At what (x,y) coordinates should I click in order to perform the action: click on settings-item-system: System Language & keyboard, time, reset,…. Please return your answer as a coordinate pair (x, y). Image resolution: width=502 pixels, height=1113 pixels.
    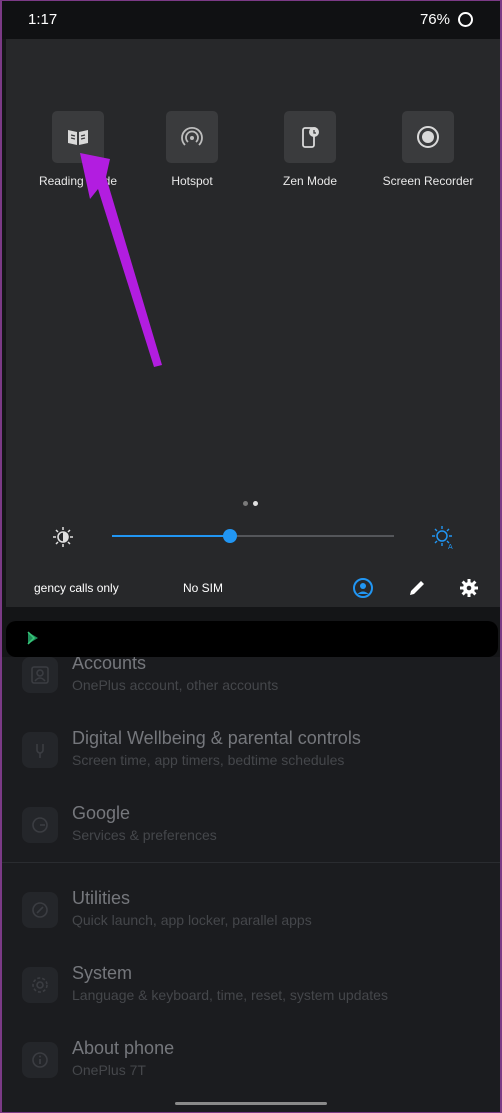
    Looking at the image, I should click on (257, 993).